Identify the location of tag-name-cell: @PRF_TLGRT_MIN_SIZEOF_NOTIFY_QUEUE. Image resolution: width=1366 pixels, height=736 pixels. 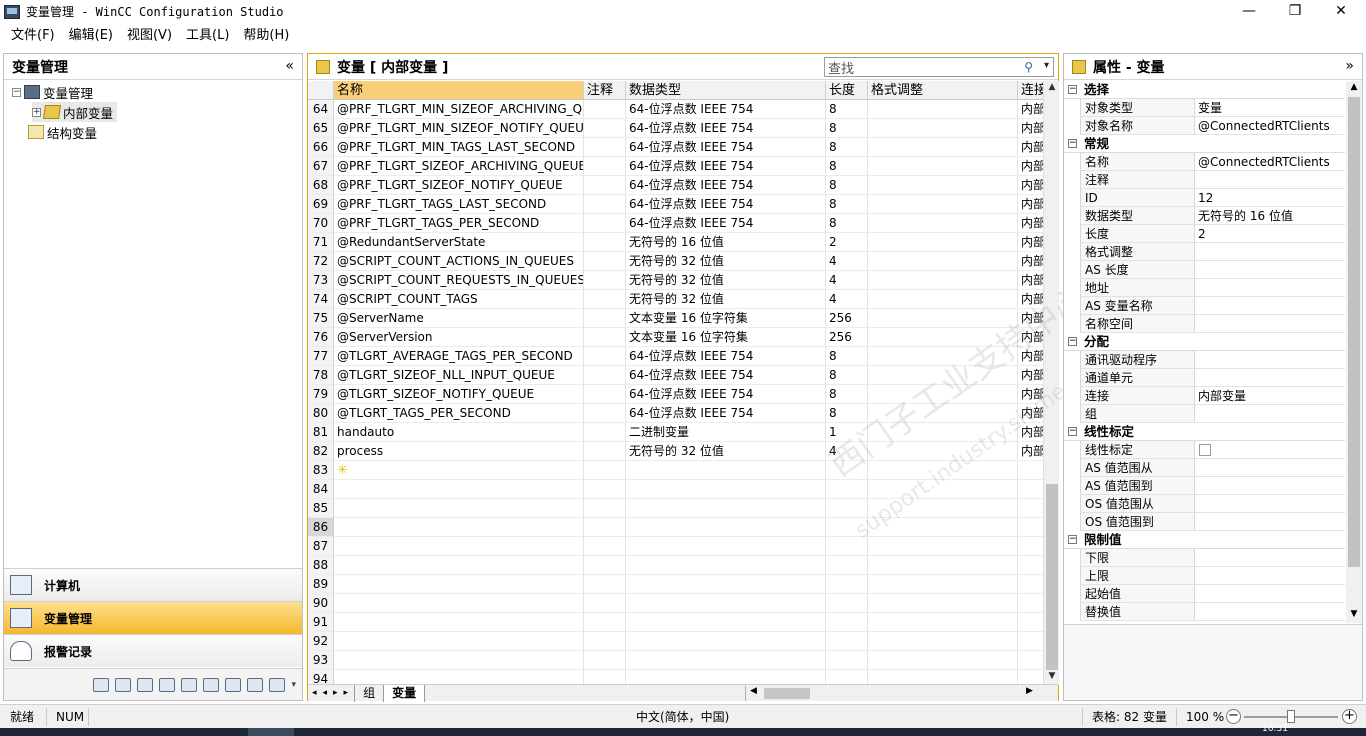
(459, 128).